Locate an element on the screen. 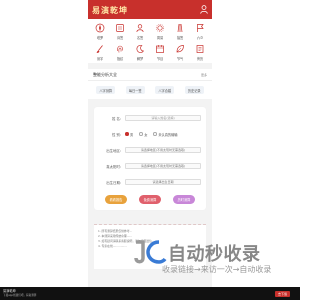 This screenshot has width=320, height=300. grid-item-zhouyi: 周易 is located at coordinates (160, 31).